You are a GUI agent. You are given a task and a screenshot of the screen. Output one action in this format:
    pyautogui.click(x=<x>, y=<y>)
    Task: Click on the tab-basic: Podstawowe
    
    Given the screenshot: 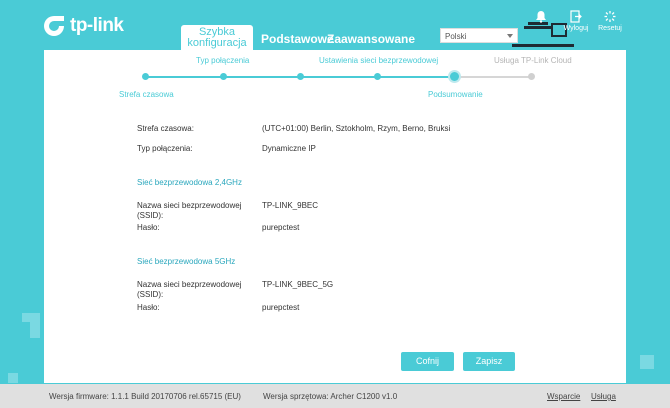 What is the action you would take?
    pyautogui.click(x=297, y=39)
    